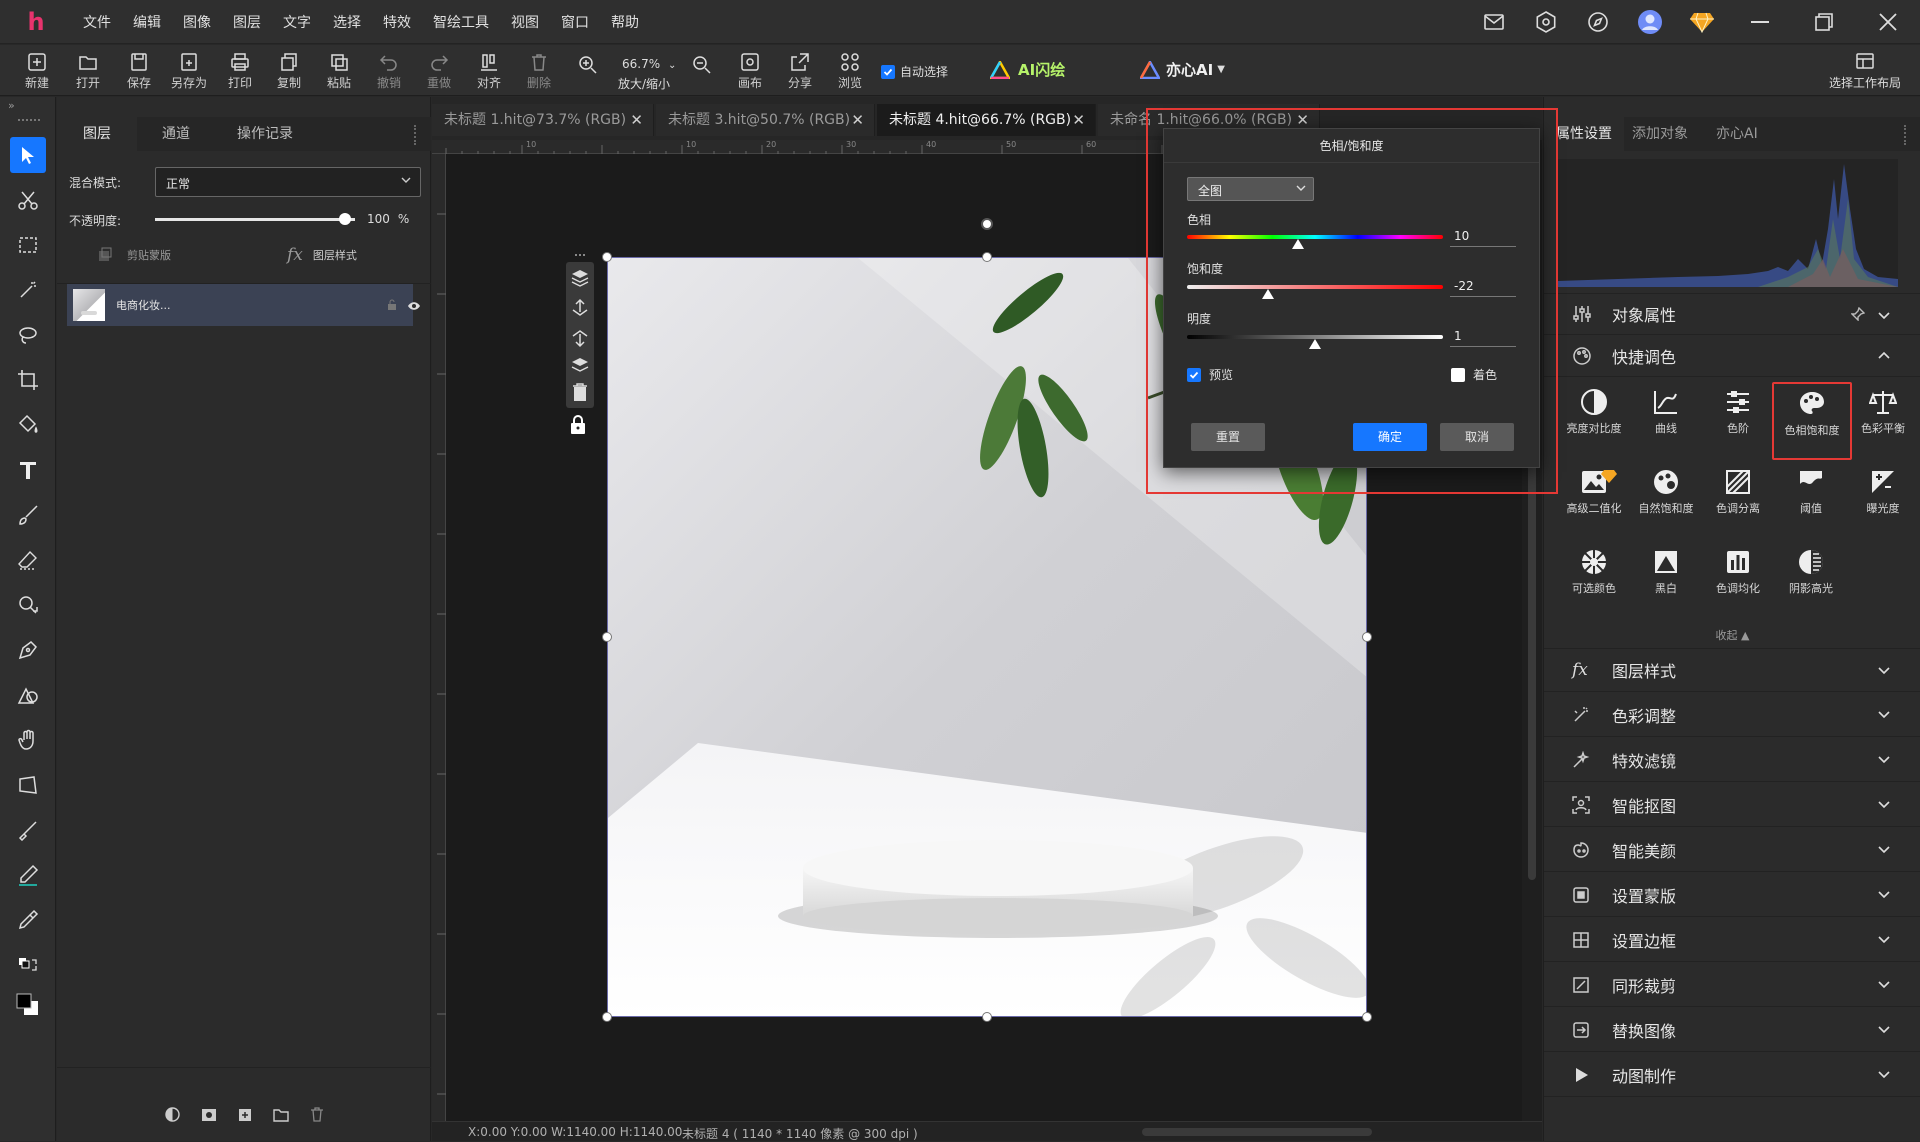 The width and height of the screenshot is (1920, 1142). I want to click on quick-selective-color: 可选颜色, so click(1594, 581).